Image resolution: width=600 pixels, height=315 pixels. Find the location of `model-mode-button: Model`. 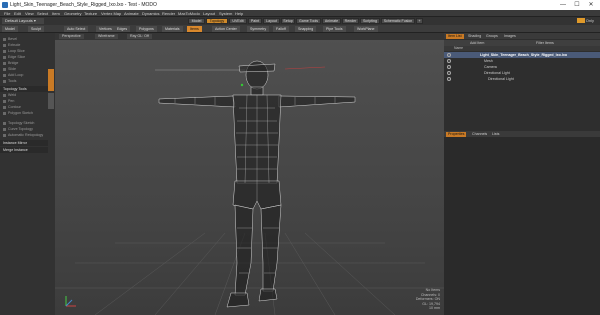

model-mode-button: Model is located at coordinates (10, 29).